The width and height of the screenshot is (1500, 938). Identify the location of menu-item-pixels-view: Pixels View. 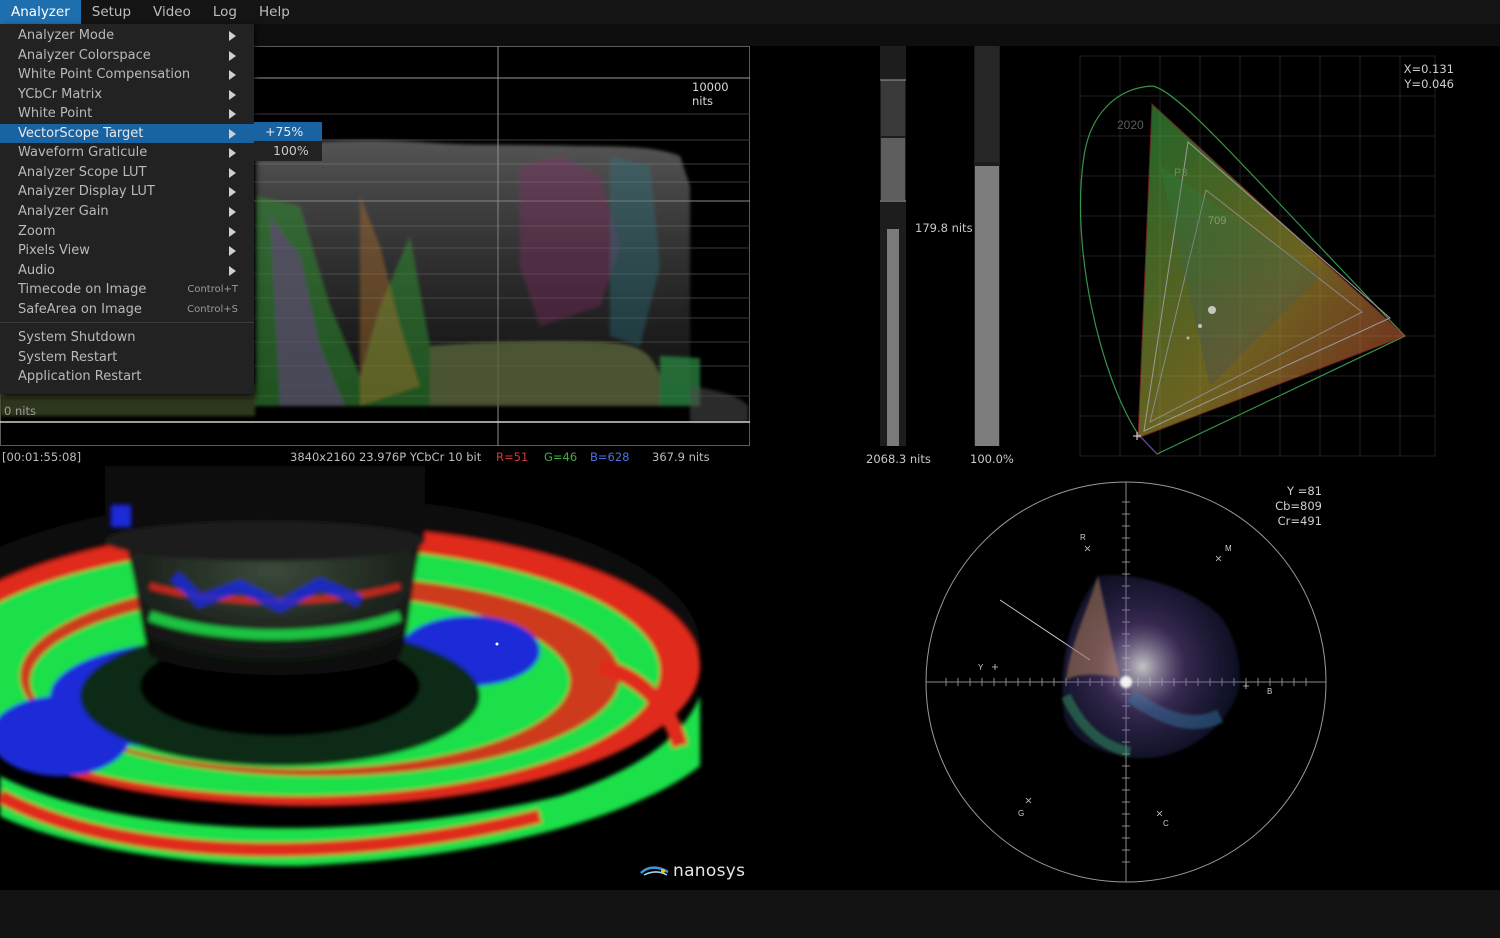
(127, 250).